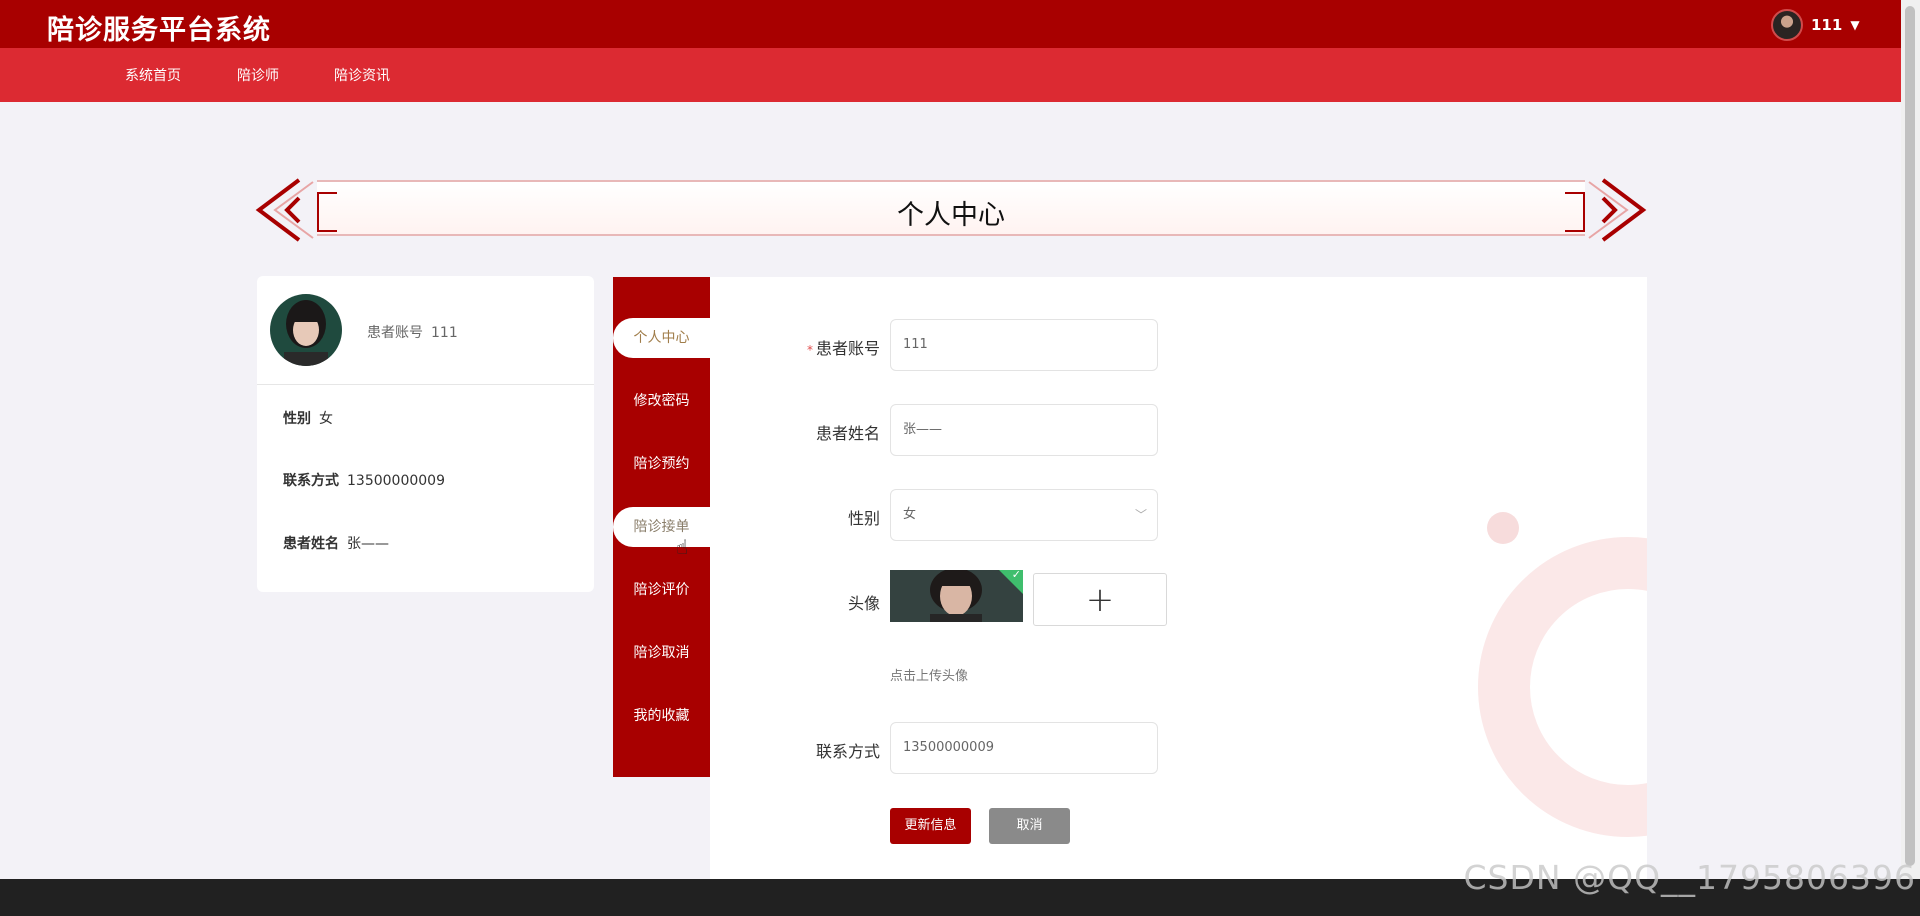 This screenshot has width=1920, height=916. What do you see at coordinates (311, 544) in the screenshot?
I see `row-label: 患者姓名` at bounding box center [311, 544].